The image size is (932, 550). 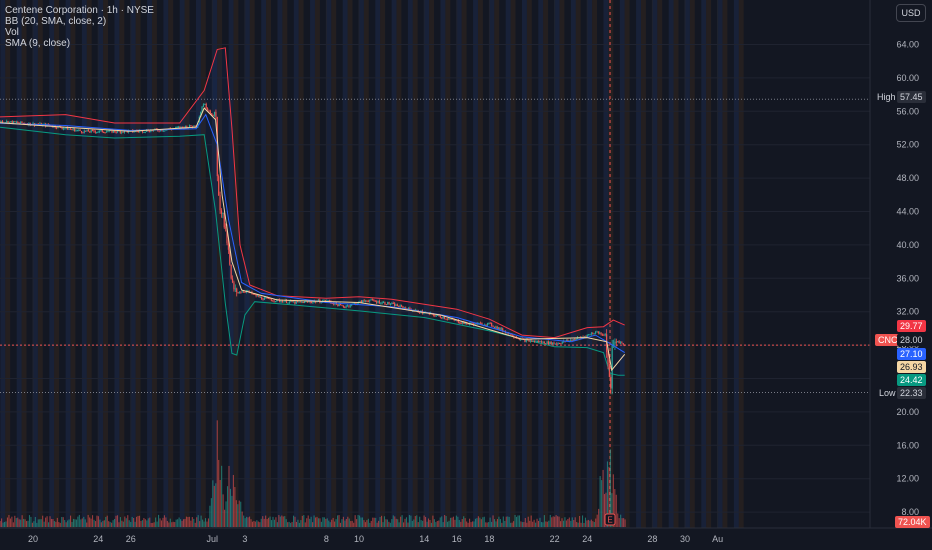 I want to click on volume-tag: 72.04K, so click(x=912, y=522).